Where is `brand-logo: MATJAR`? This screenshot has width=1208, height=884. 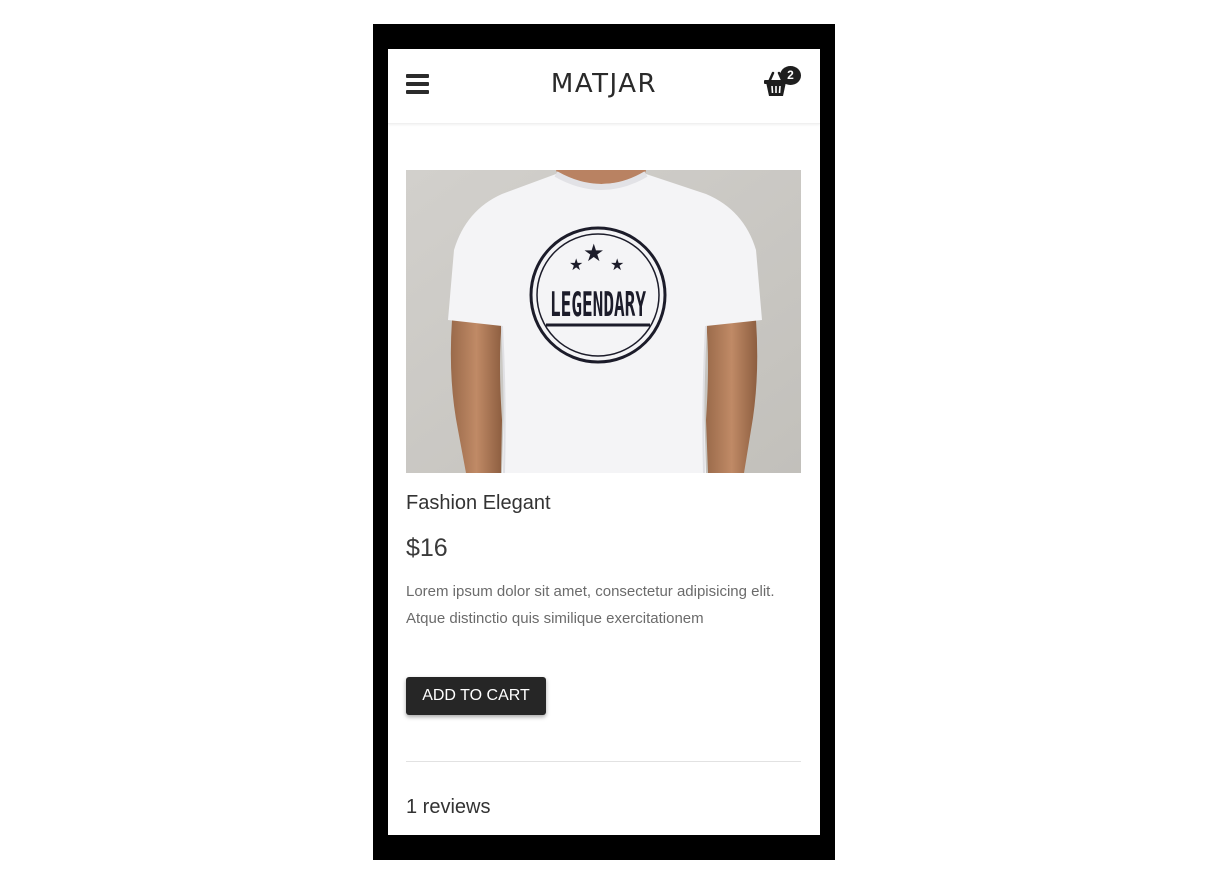 brand-logo: MATJAR is located at coordinates (604, 84).